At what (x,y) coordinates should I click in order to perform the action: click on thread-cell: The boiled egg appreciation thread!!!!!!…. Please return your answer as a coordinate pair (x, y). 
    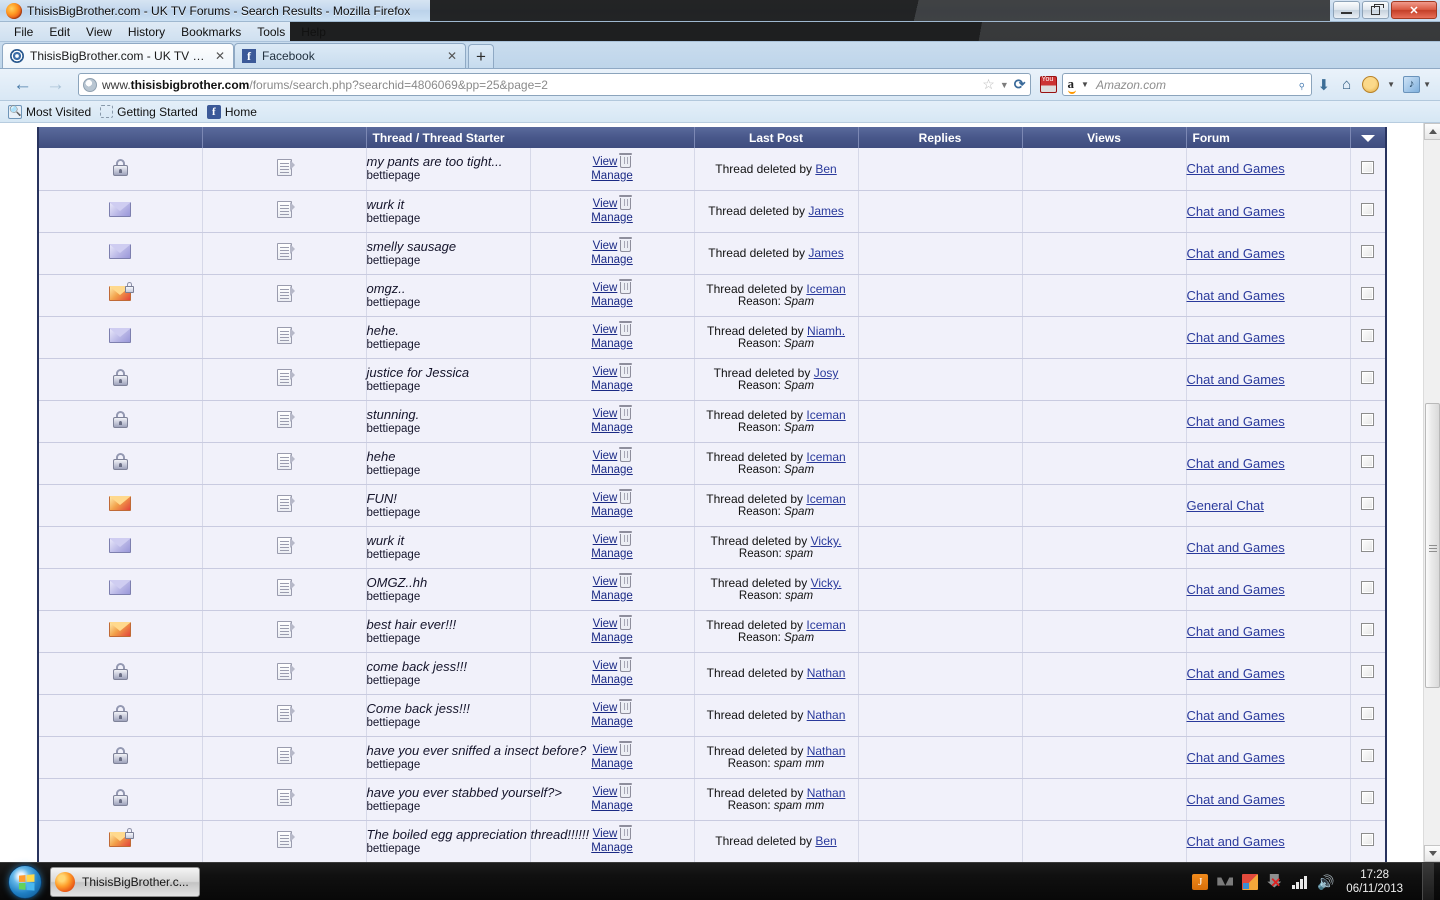
    Looking at the image, I should click on (478, 841).